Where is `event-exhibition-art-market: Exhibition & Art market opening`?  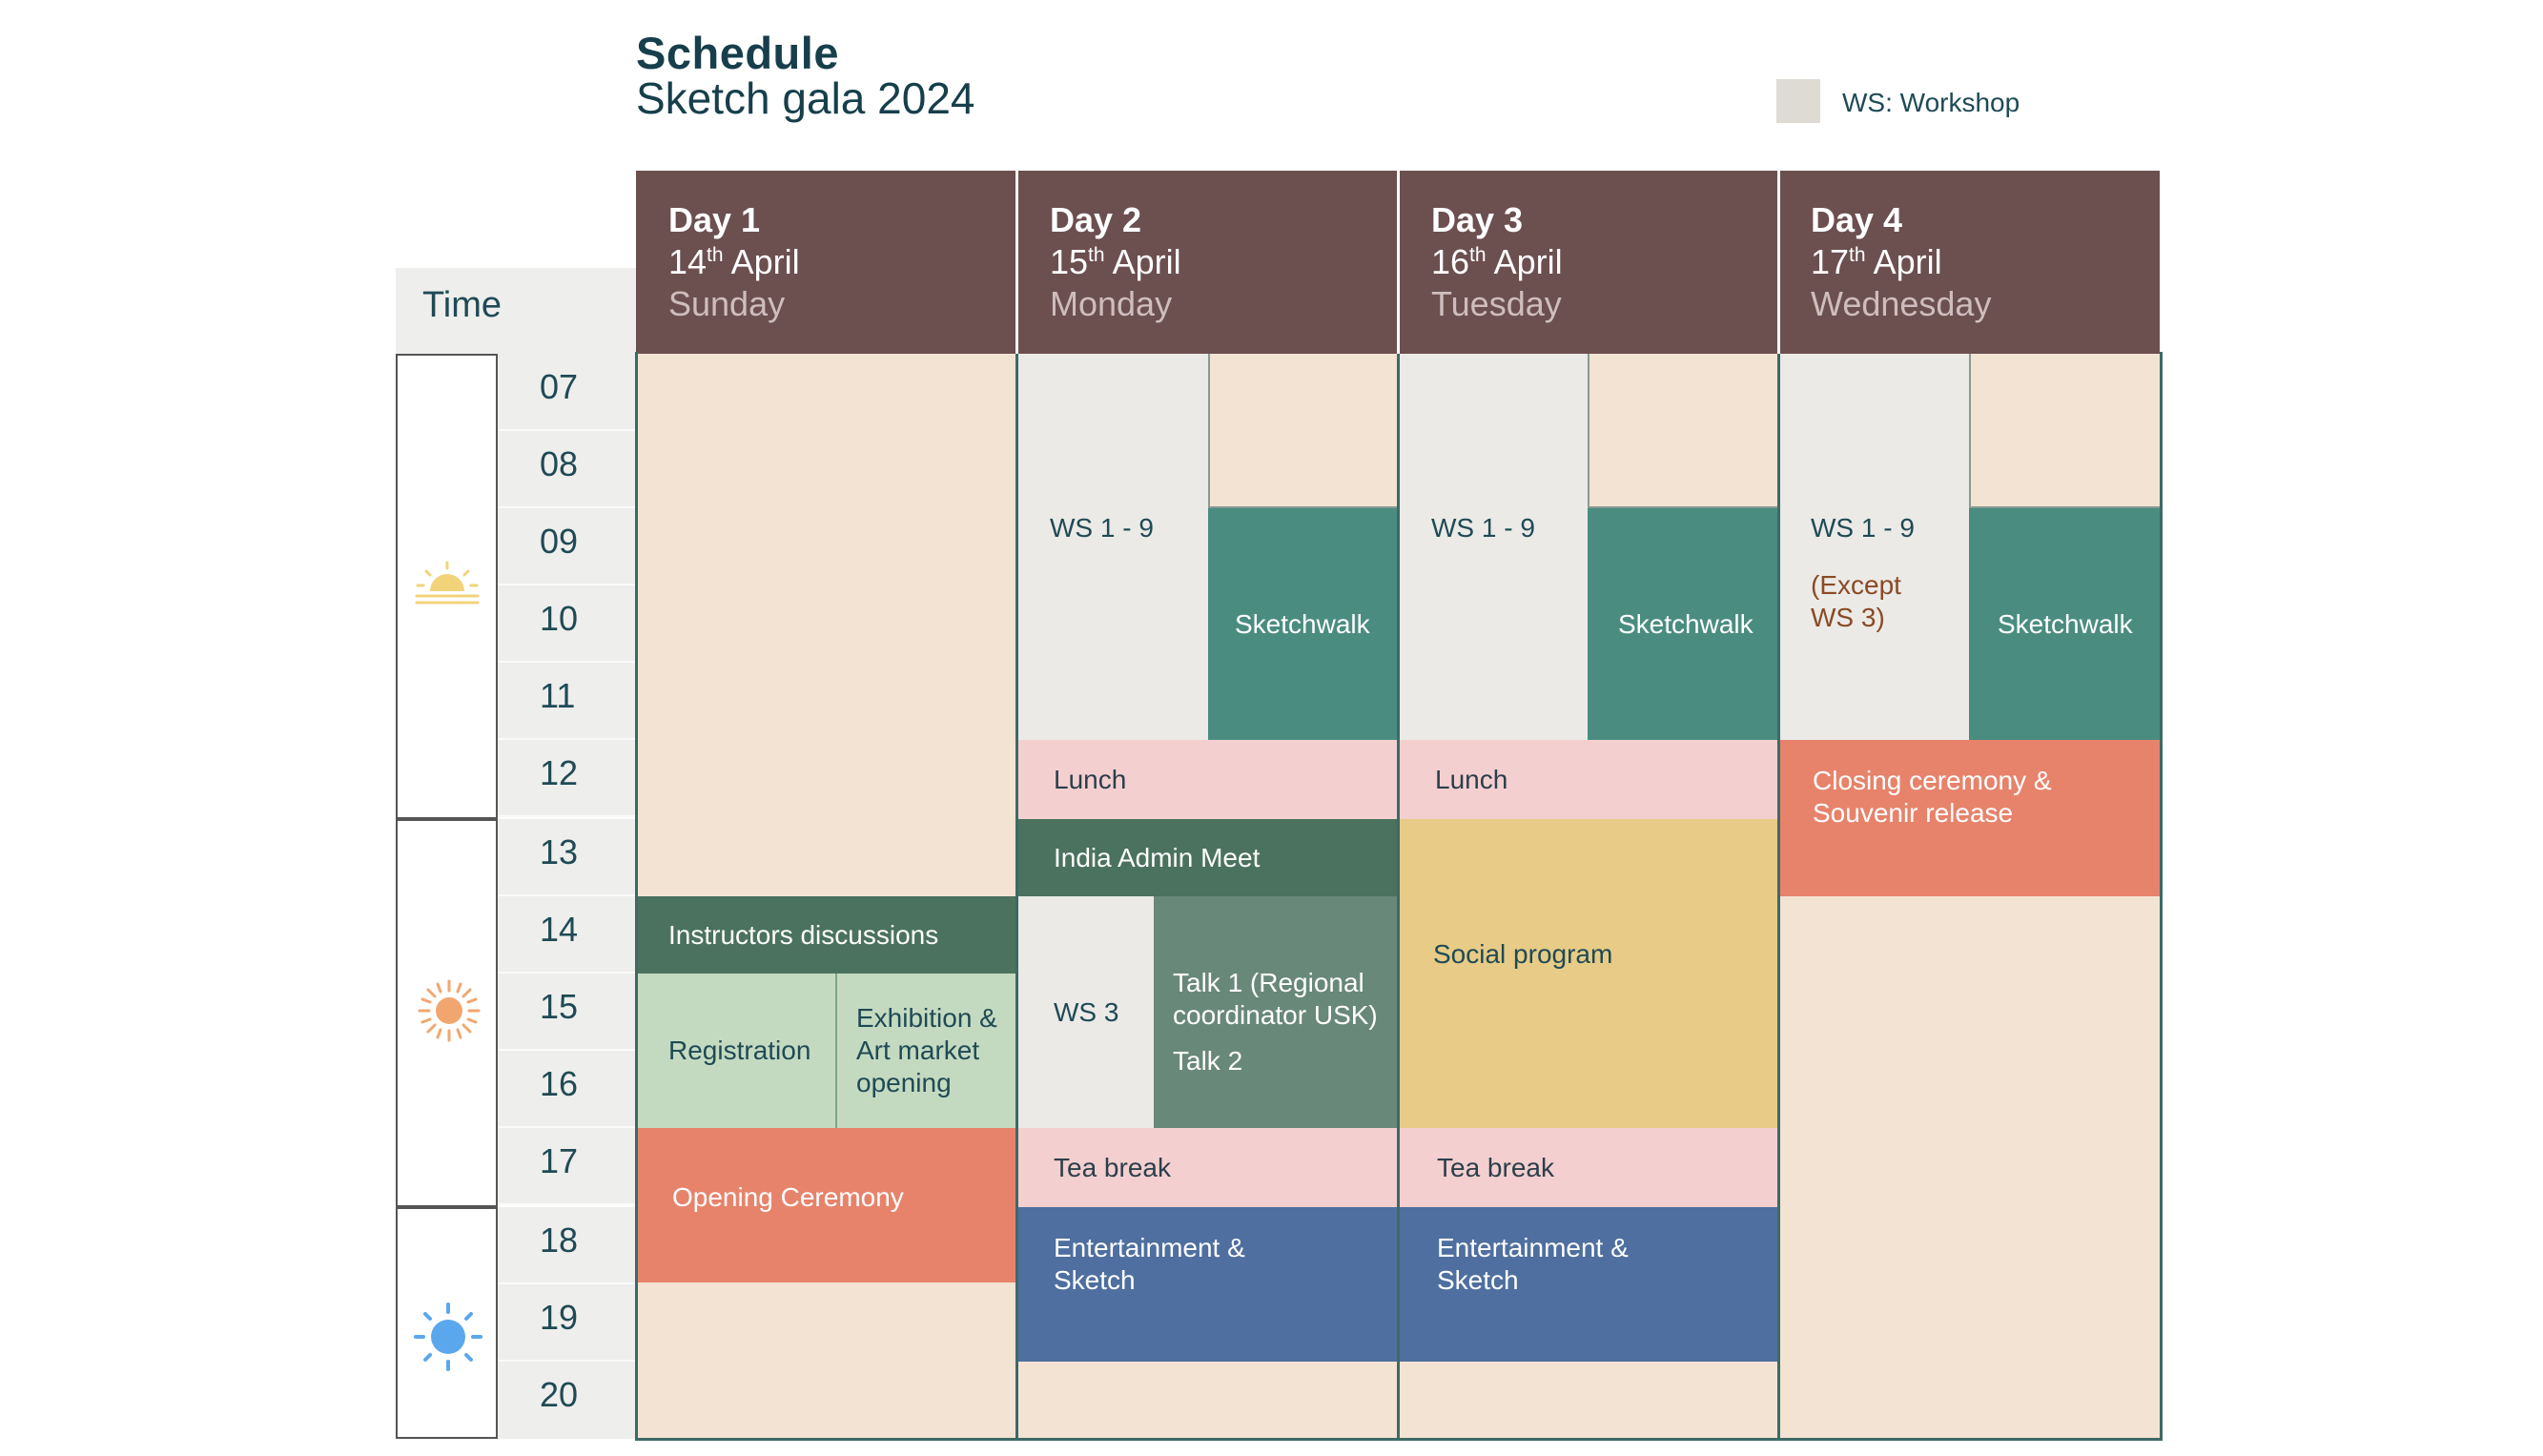 event-exhibition-art-market: Exhibition & Art market opening is located at coordinates (927, 1051).